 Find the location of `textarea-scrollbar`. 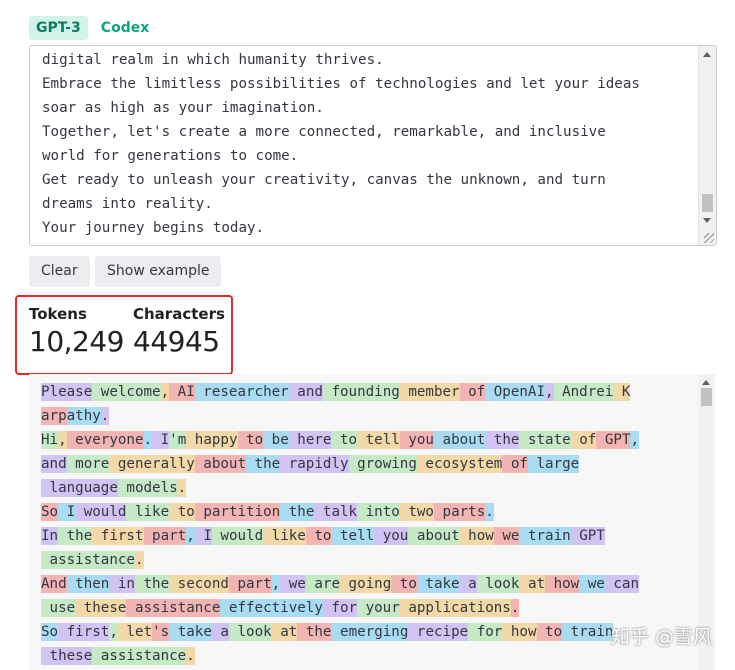

textarea-scrollbar is located at coordinates (707, 145).